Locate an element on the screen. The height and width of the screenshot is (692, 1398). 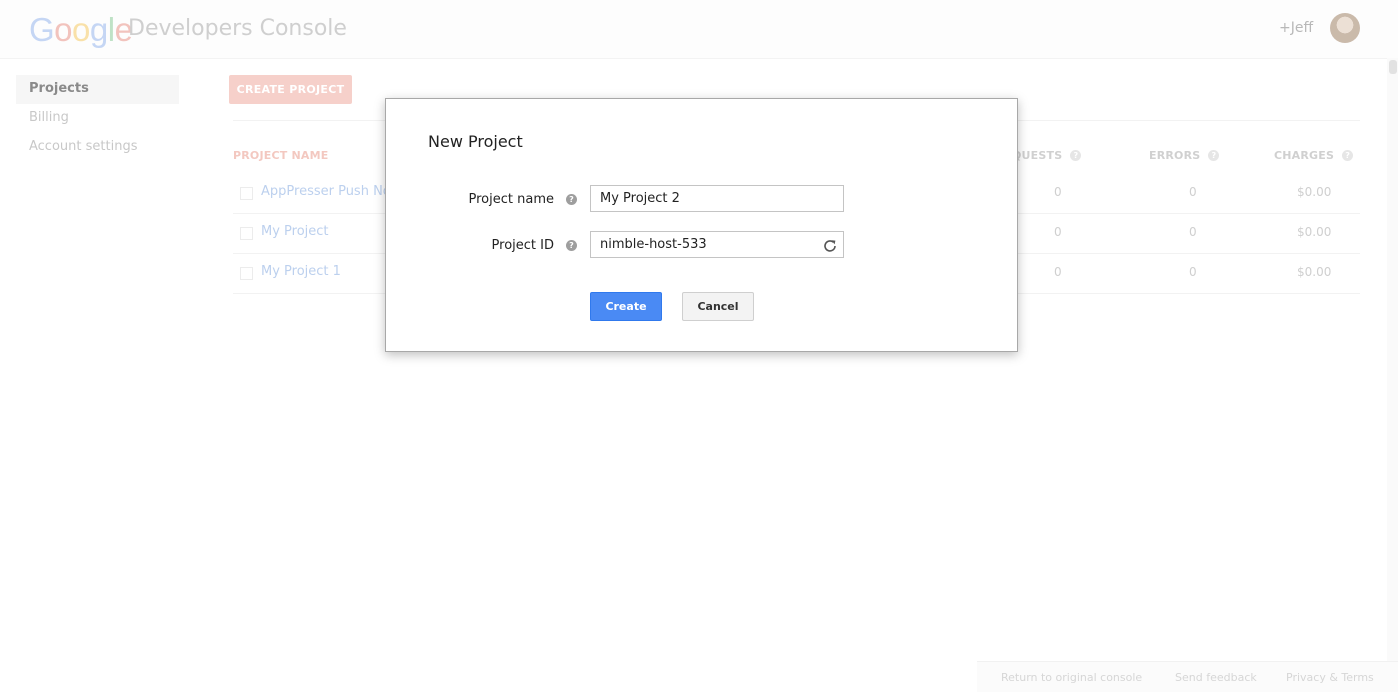
column-header-charges: CHARGES? is located at coordinates (1314, 155).